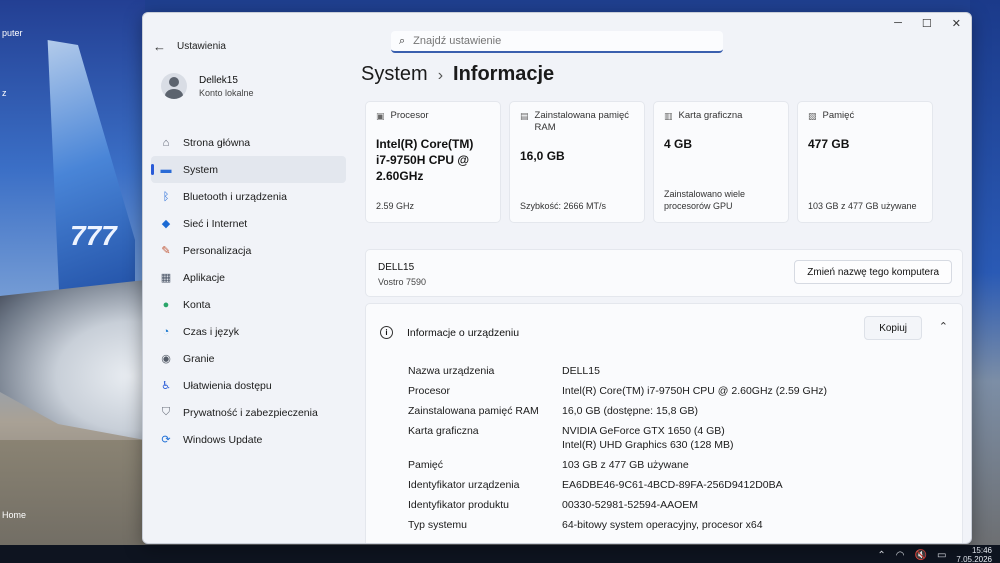 This screenshot has width=1000, height=563. What do you see at coordinates (981, 550) in the screenshot?
I see `clock-time: 15:46` at bounding box center [981, 550].